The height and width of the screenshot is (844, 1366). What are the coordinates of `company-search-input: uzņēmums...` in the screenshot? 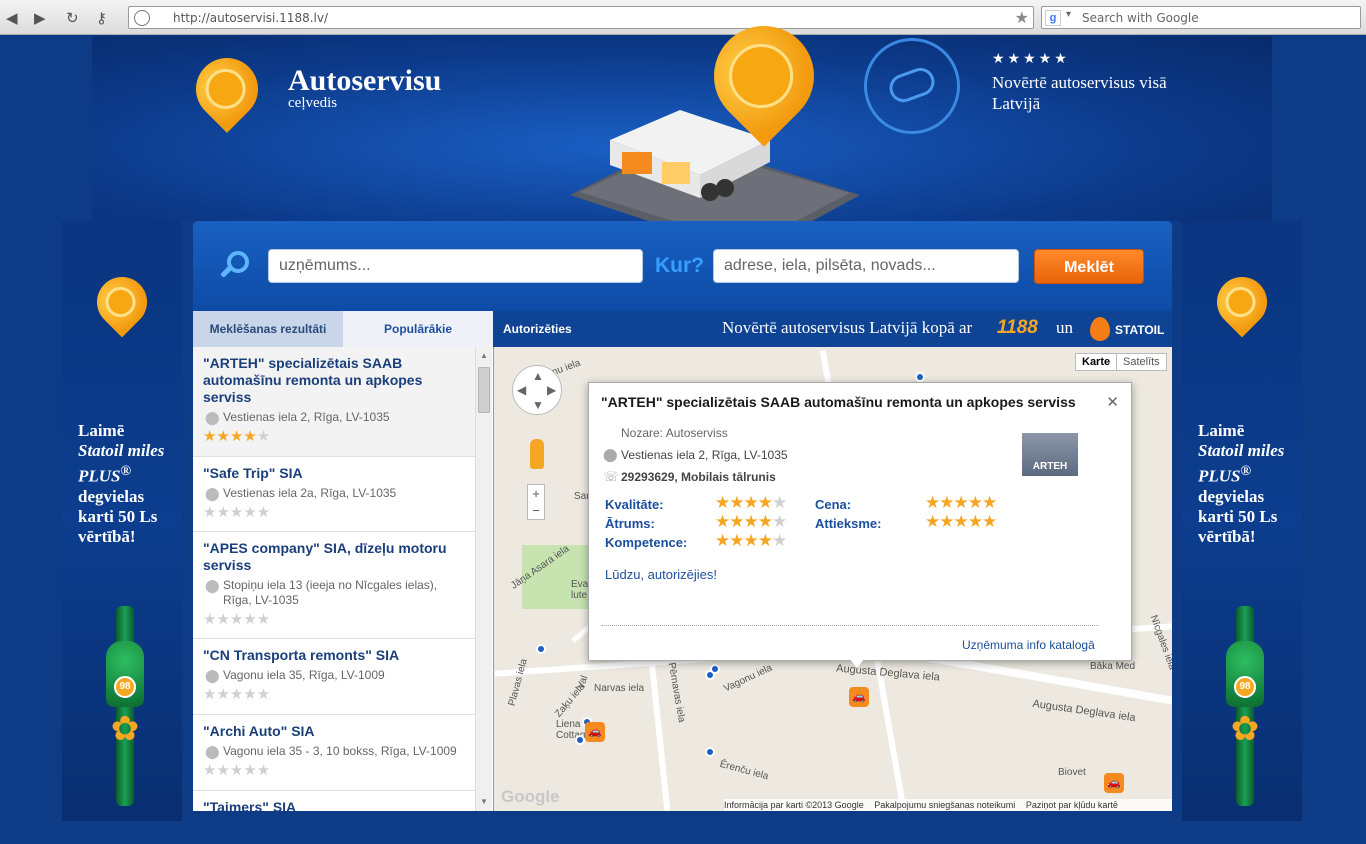 It's located at (455, 266).